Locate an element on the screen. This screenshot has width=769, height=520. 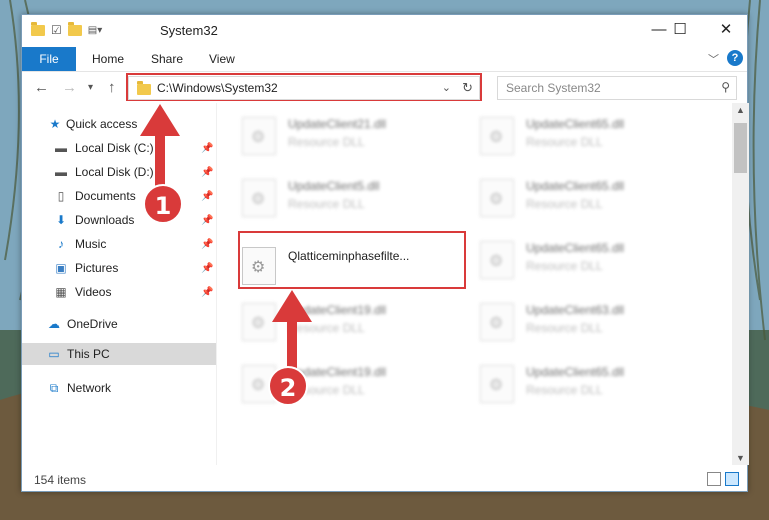
file-name: UpdateClient5.dll is located at coordinates (334, 186).